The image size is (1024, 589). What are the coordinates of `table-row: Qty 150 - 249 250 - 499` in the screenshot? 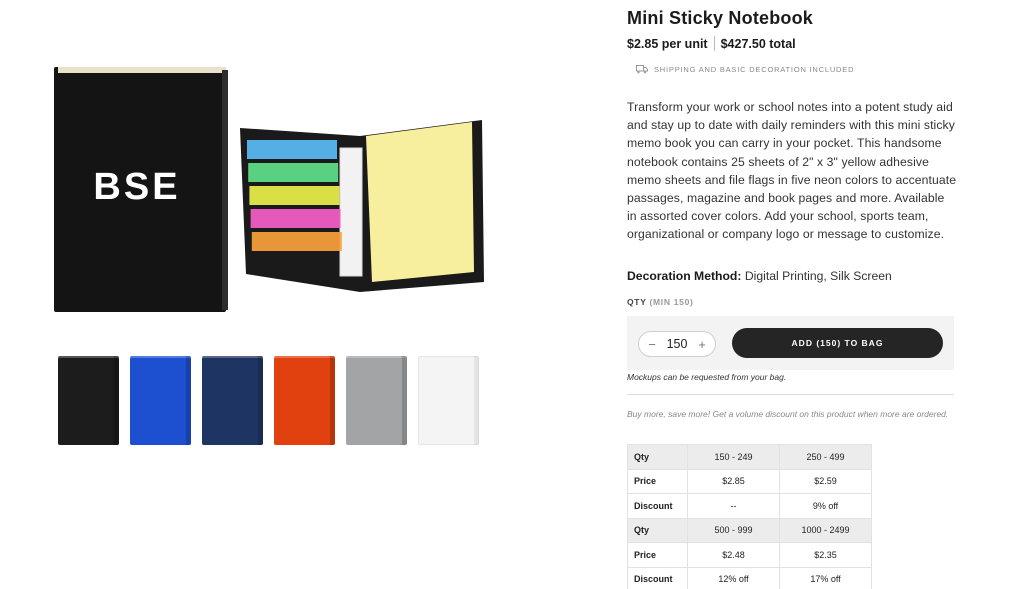 It's located at (749, 457).